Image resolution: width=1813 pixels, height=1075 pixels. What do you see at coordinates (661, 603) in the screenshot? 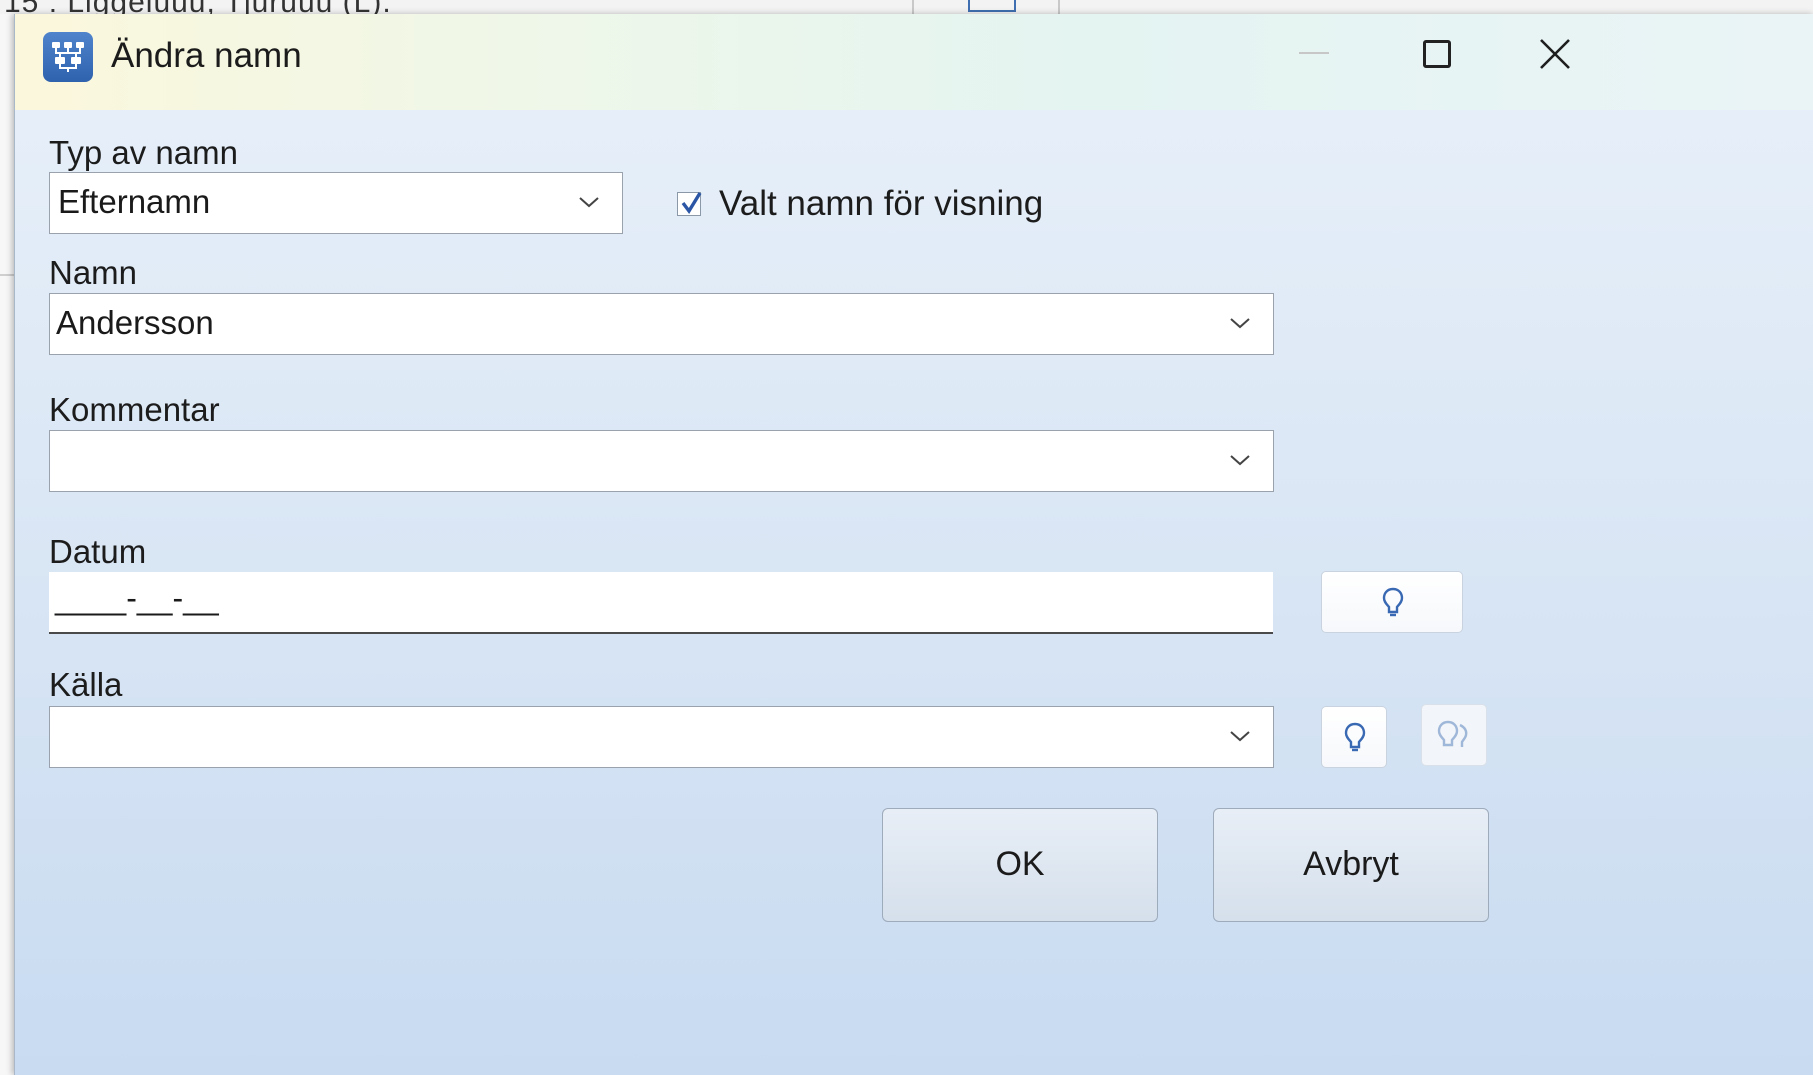
I see `date-input: ____-__-__` at bounding box center [661, 603].